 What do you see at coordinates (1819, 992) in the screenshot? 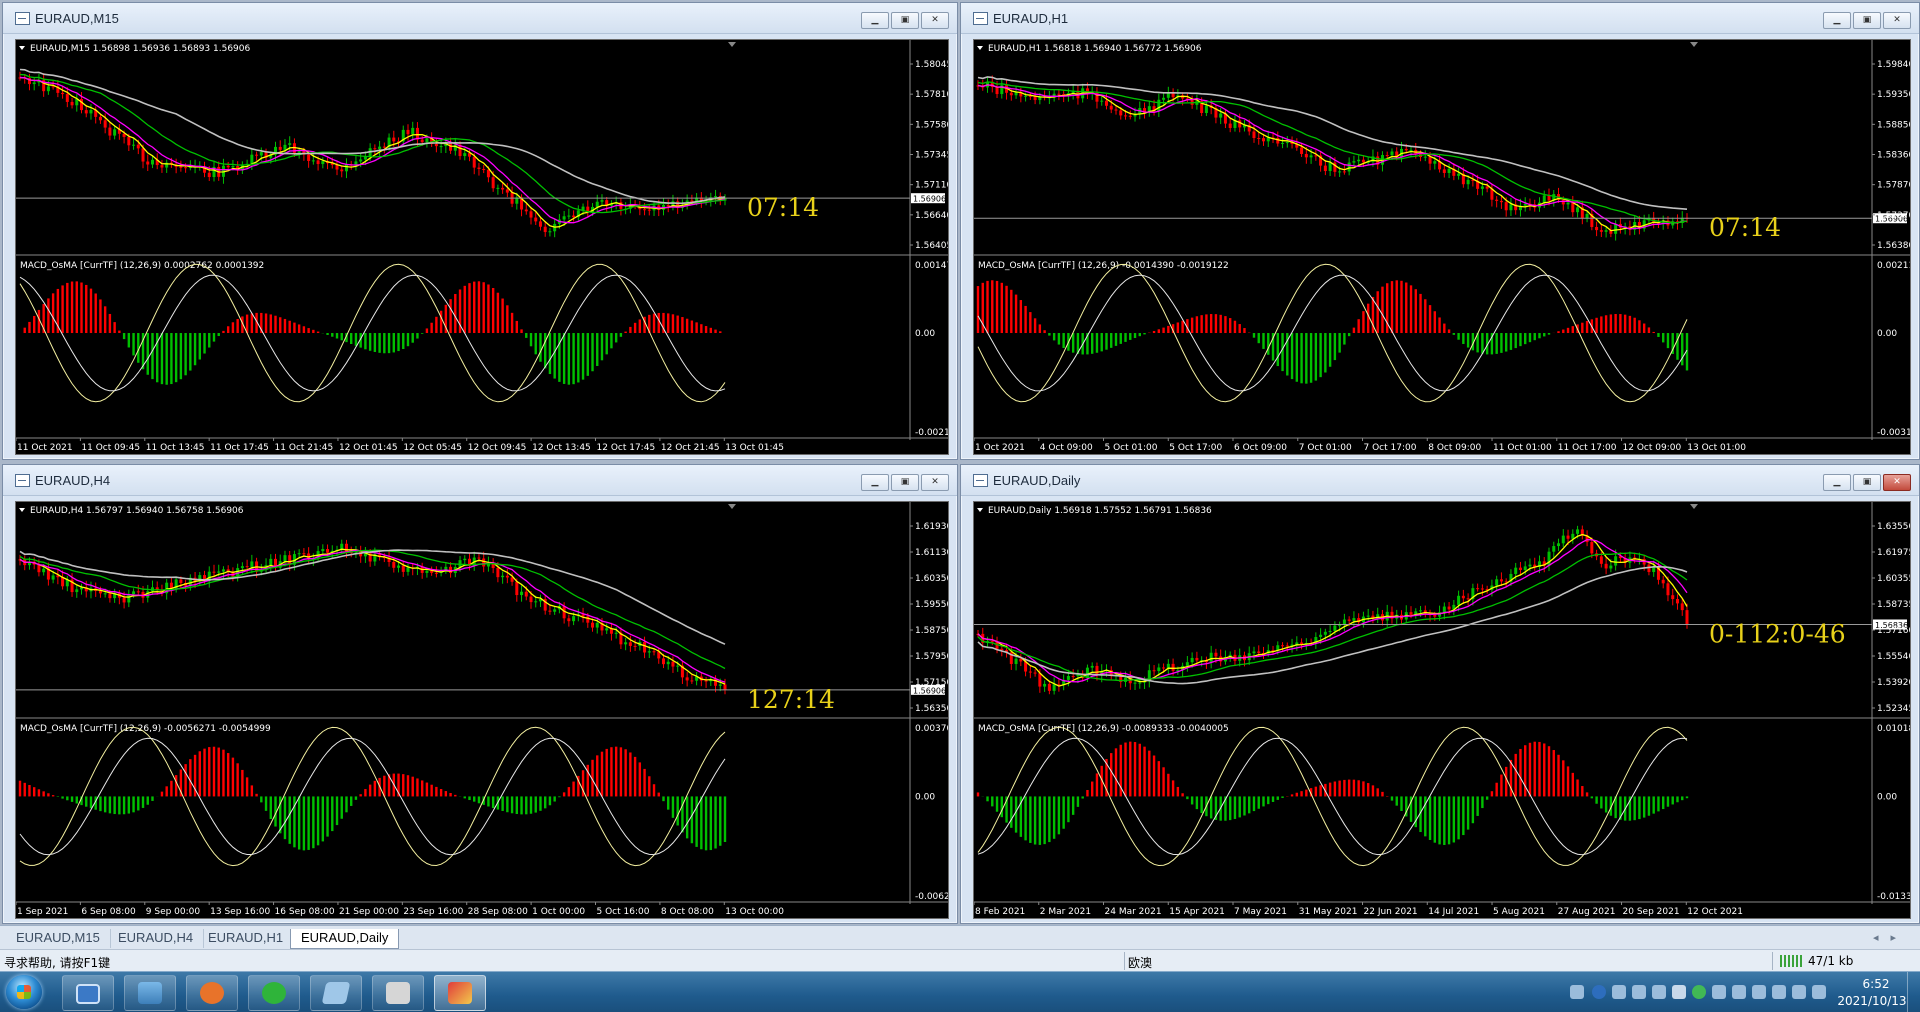
I see `power-tray-icon` at bounding box center [1819, 992].